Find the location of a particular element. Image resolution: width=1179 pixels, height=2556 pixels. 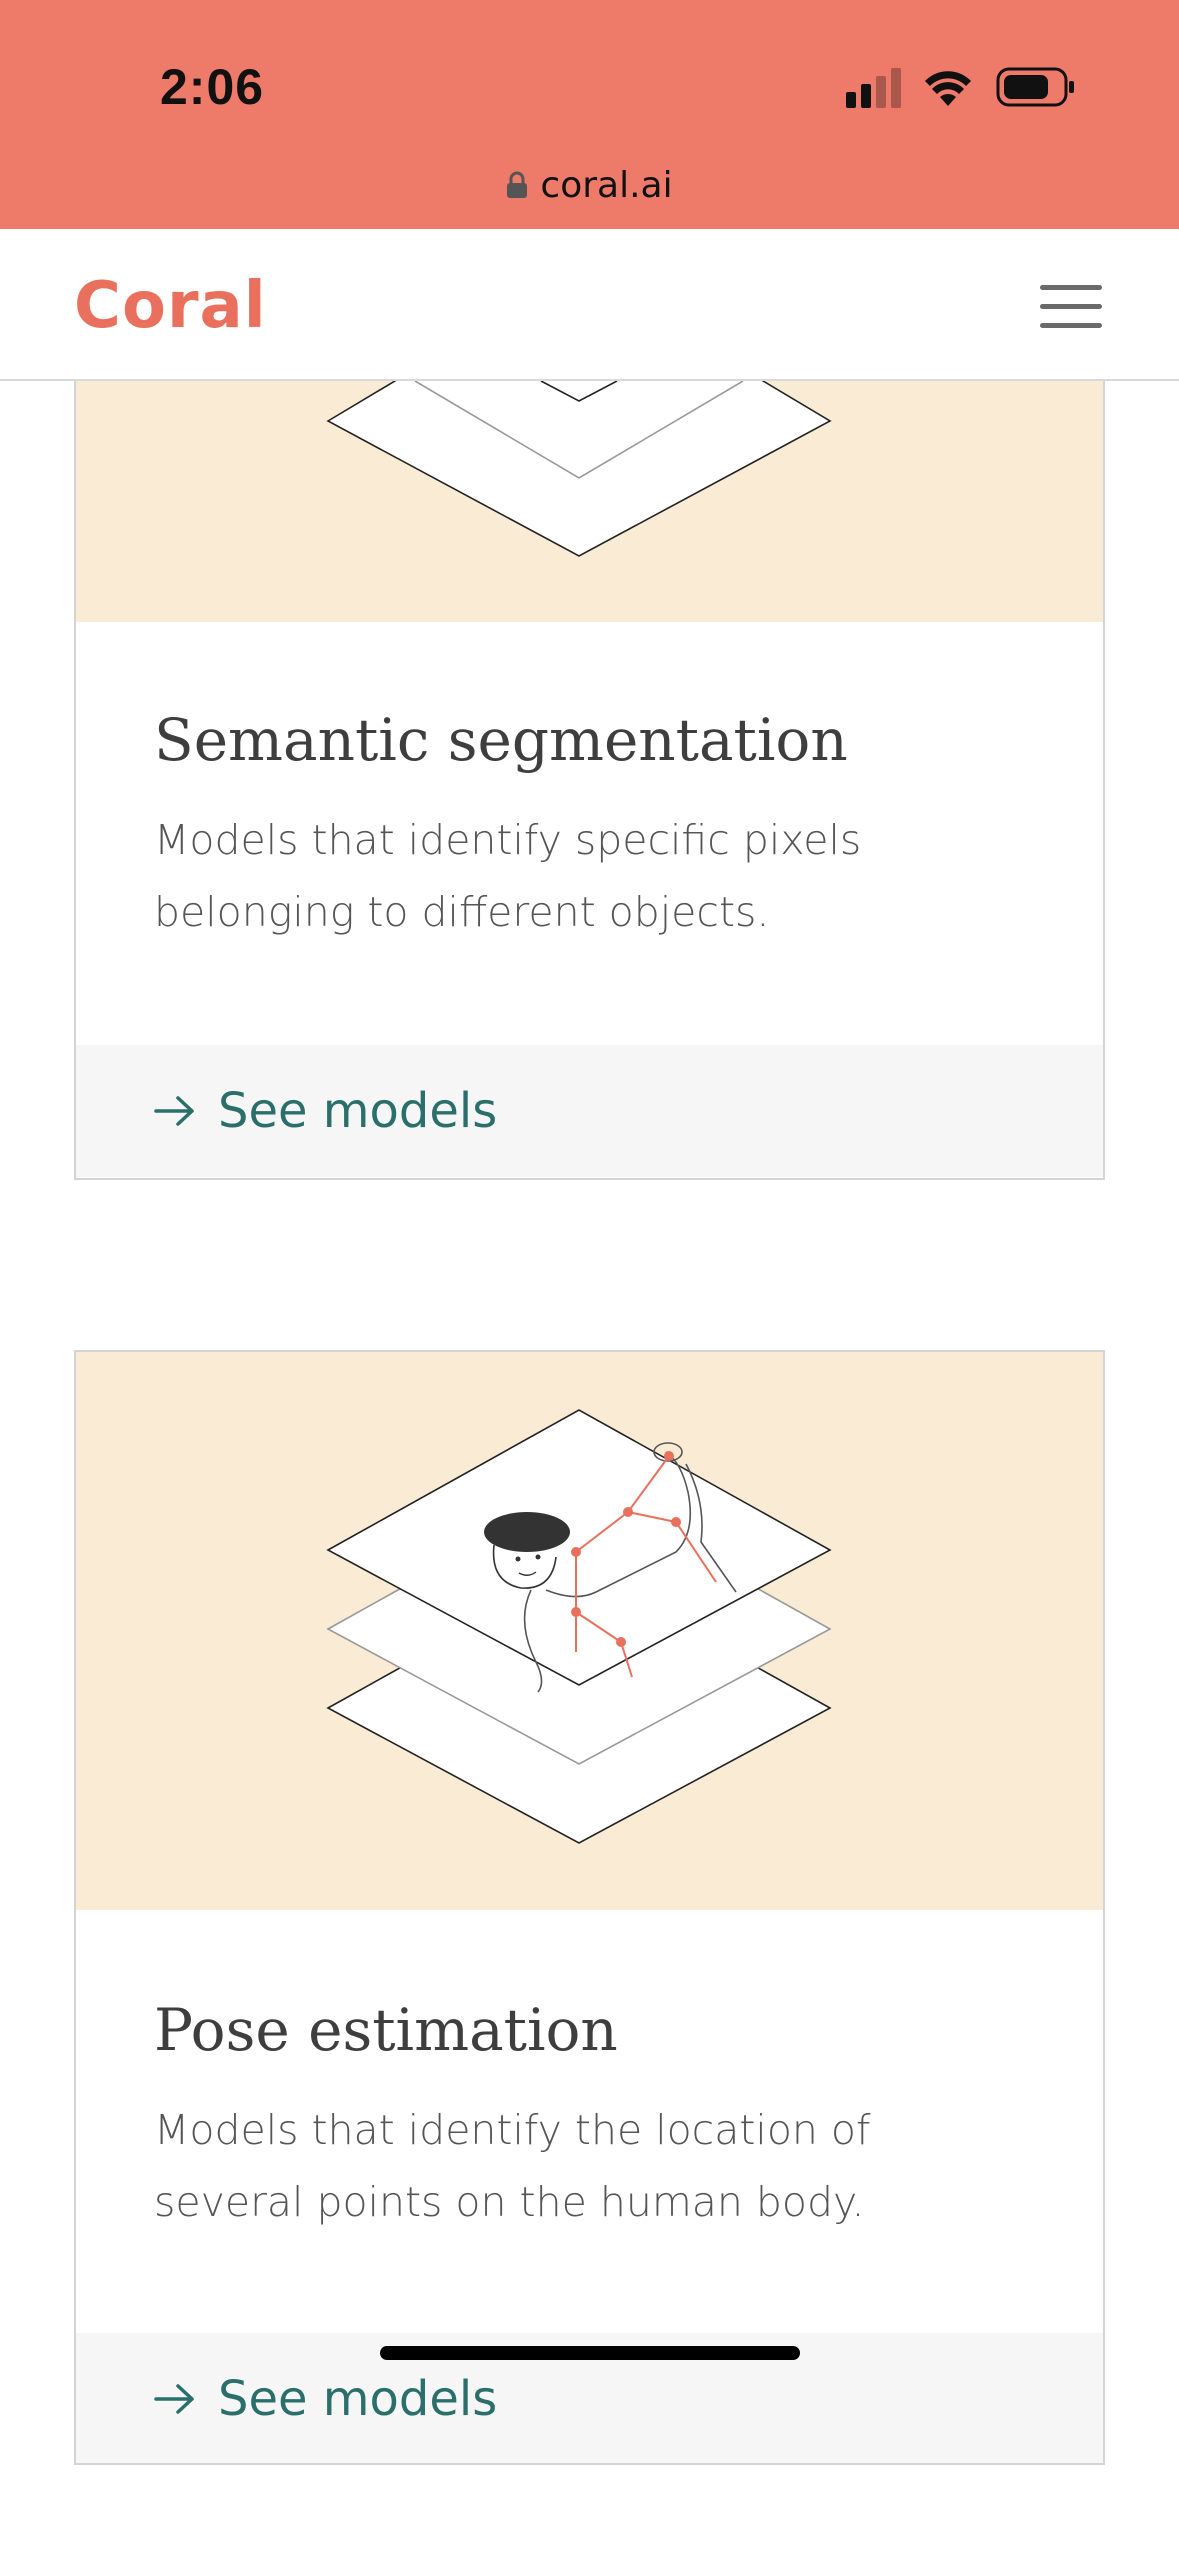

segmentation-illustration is located at coordinates (589, 501).